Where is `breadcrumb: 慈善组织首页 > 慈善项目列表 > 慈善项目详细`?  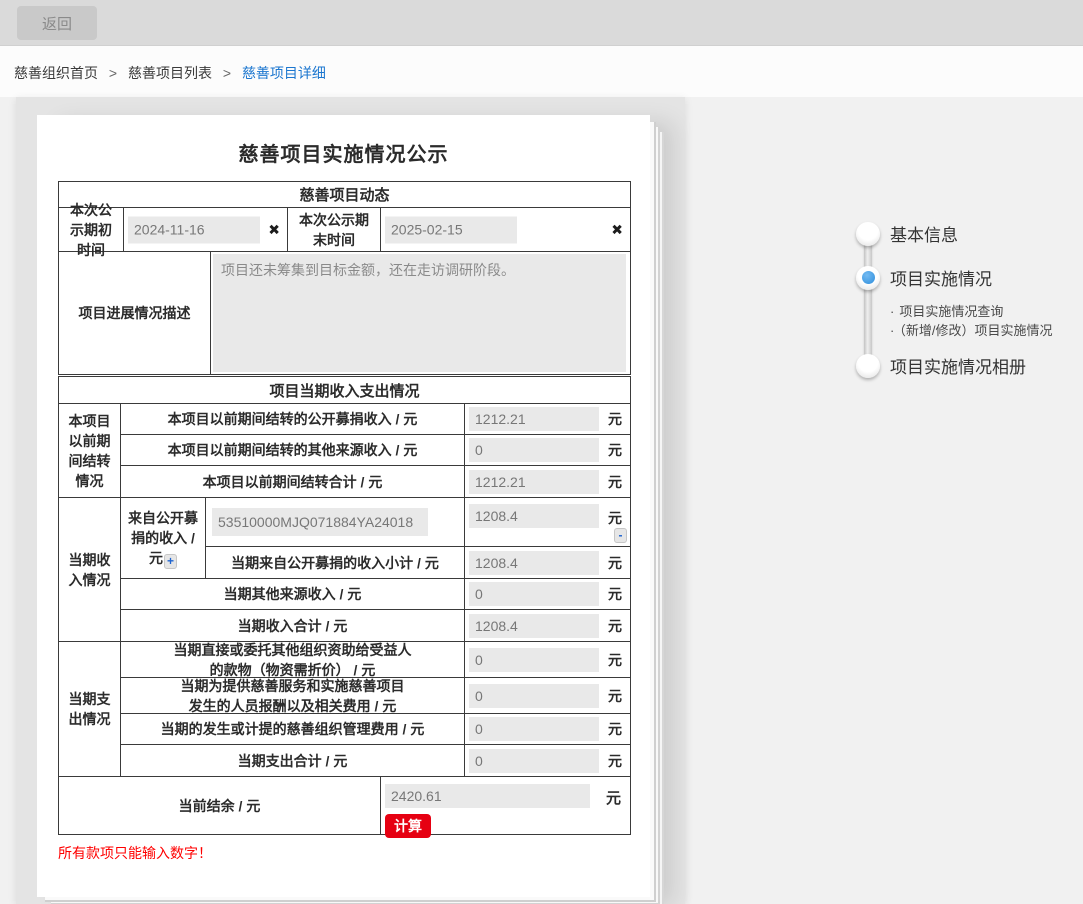
breadcrumb: 慈善组织首页 > 慈善项目列表 > 慈善项目详细 is located at coordinates (170, 73).